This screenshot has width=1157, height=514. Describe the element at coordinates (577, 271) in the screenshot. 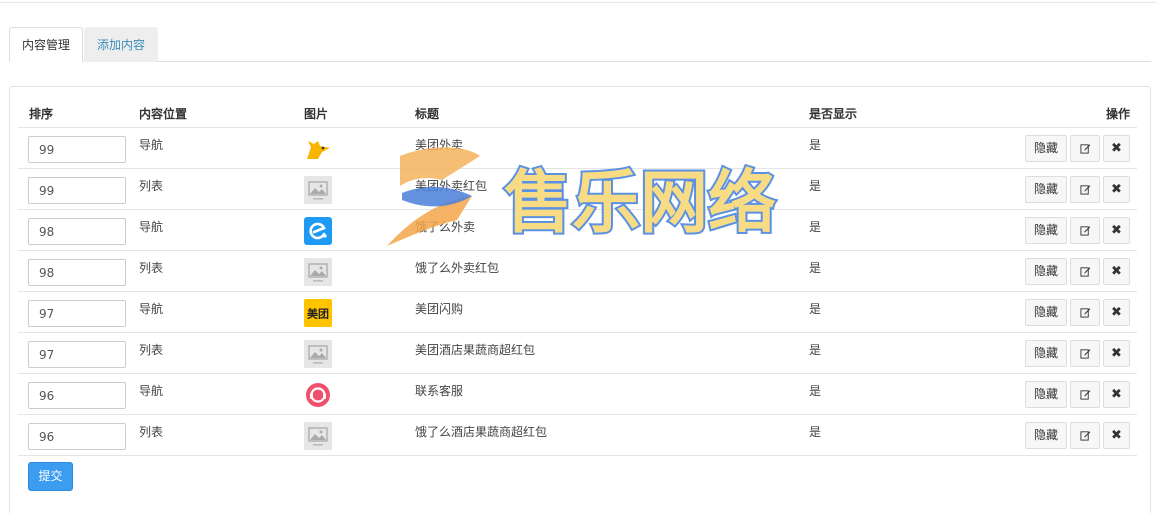

I see `table-row: 列表 饿了么外卖红包 是 隐藏 ✖` at that location.